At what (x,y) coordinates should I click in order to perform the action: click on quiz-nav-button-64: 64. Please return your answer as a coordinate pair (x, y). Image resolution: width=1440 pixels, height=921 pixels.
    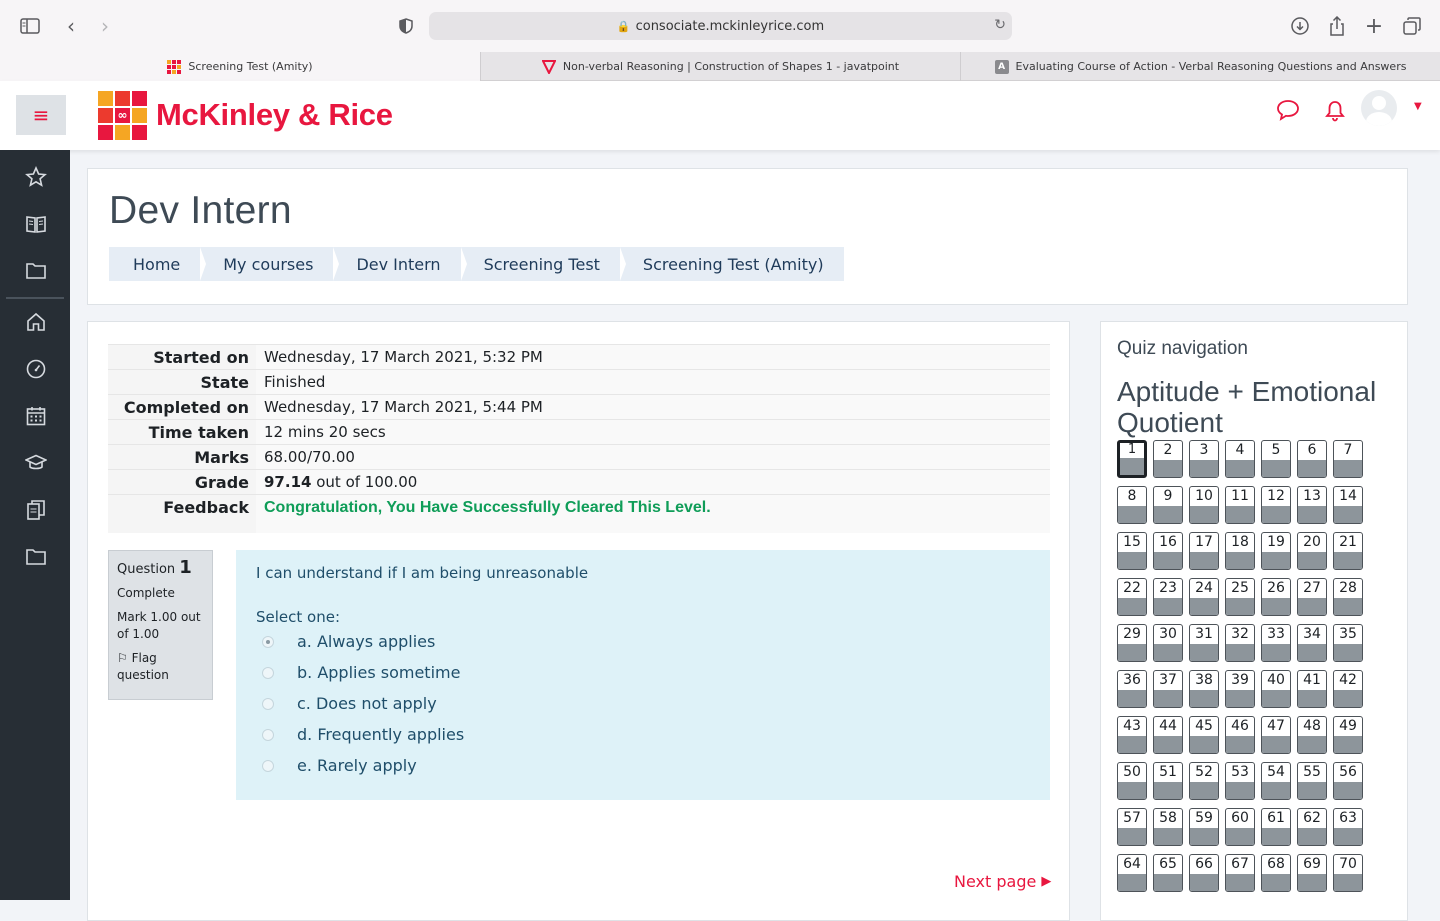
    Looking at the image, I should click on (1132, 873).